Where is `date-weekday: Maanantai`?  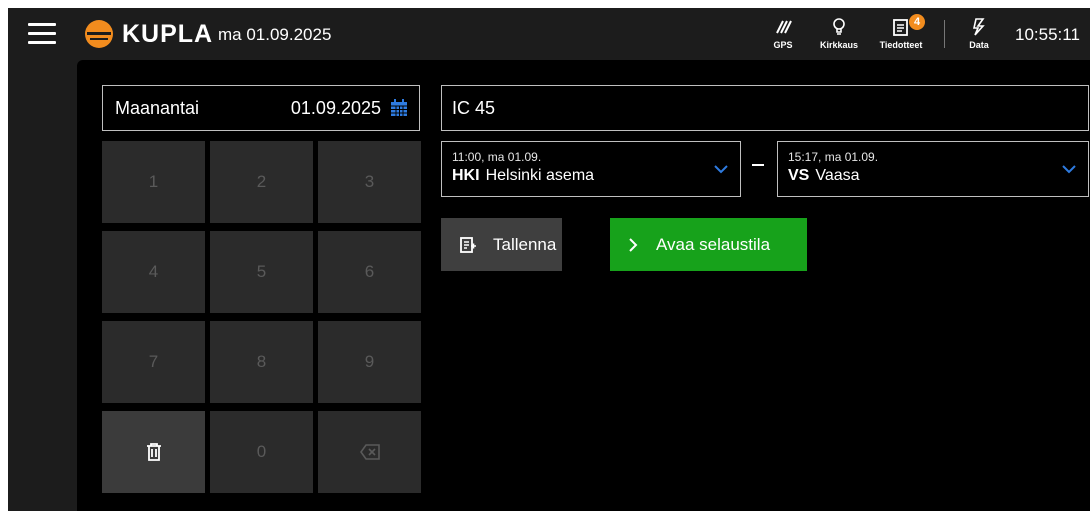 date-weekday: Maanantai is located at coordinates (157, 107).